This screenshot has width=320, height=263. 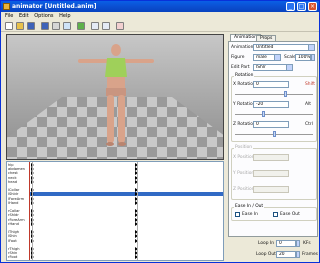 I want to click on track-label: lFoot, so click(x=12, y=241).